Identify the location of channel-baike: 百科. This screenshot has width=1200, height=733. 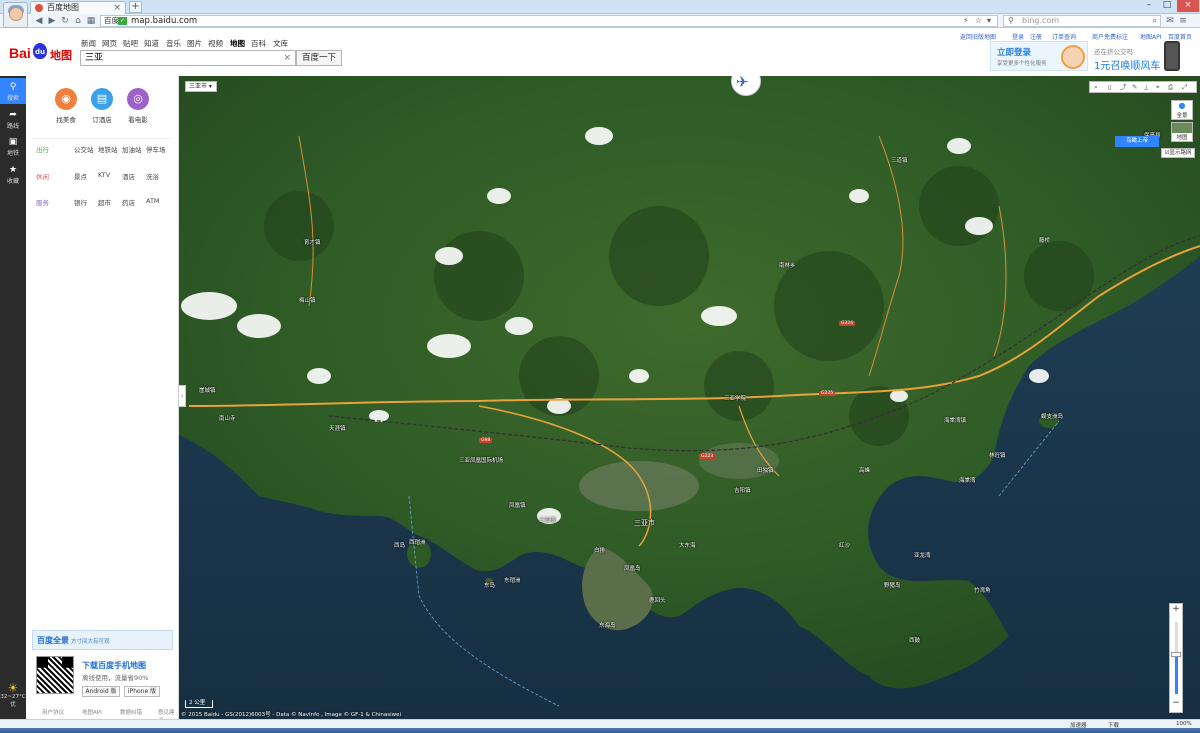
(258, 43).